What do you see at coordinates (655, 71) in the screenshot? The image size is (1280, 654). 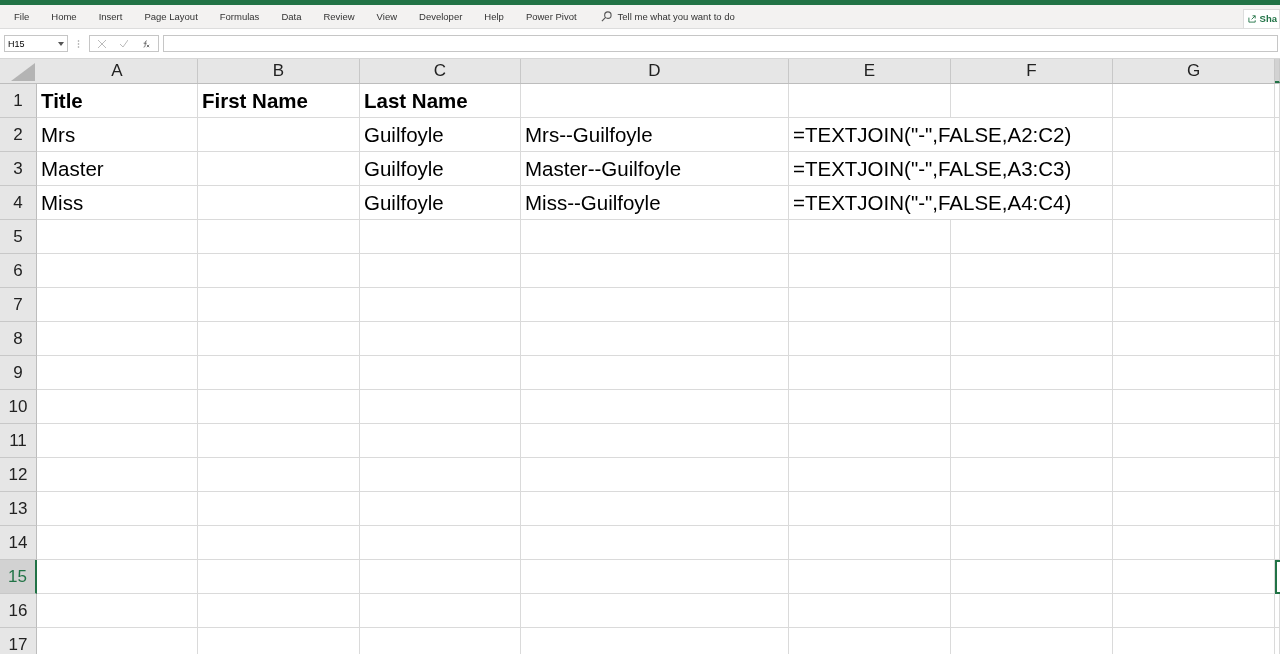 I see `column-header: D` at bounding box center [655, 71].